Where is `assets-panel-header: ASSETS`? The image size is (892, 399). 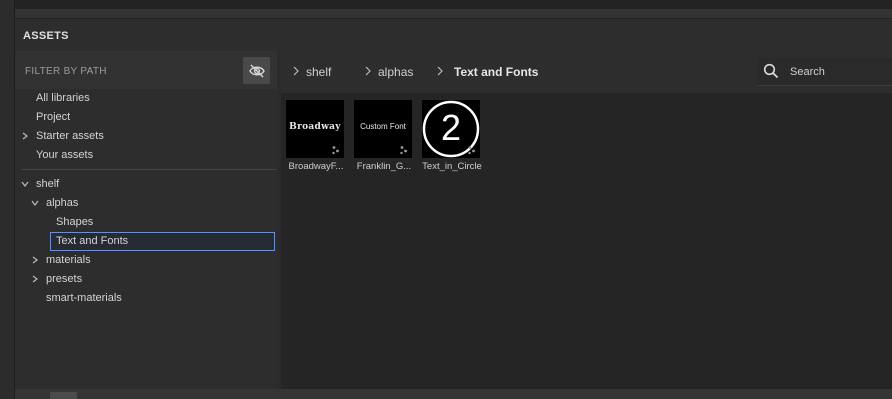
assets-panel-header: ASSETS is located at coordinates (453, 35).